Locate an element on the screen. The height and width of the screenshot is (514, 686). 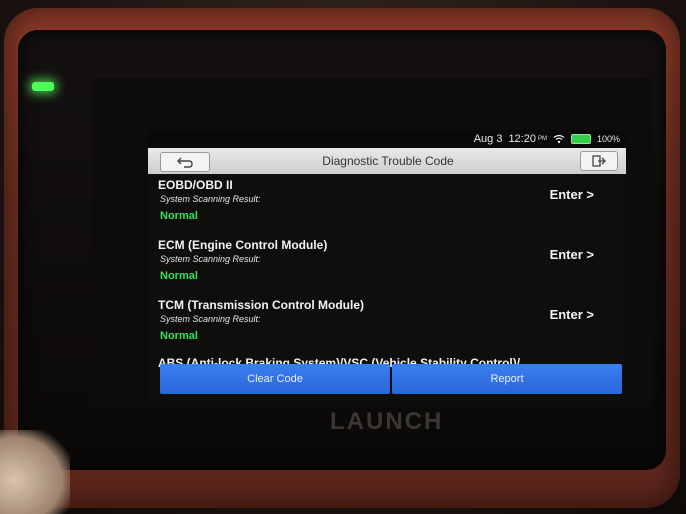
system-name: ECM (Engine Control Module) is located at coordinates (243, 245).